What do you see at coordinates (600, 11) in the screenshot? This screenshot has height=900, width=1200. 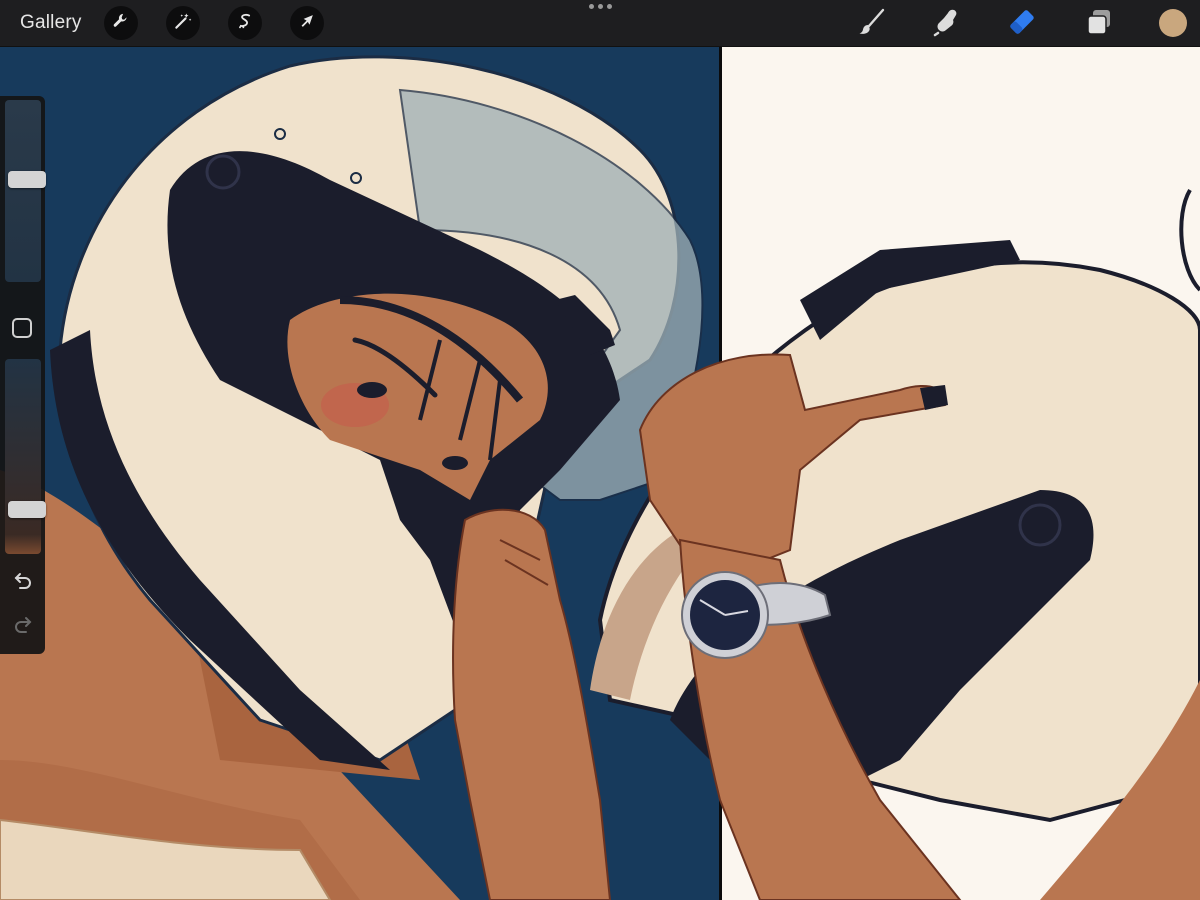 I see `more-options-button` at bounding box center [600, 11].